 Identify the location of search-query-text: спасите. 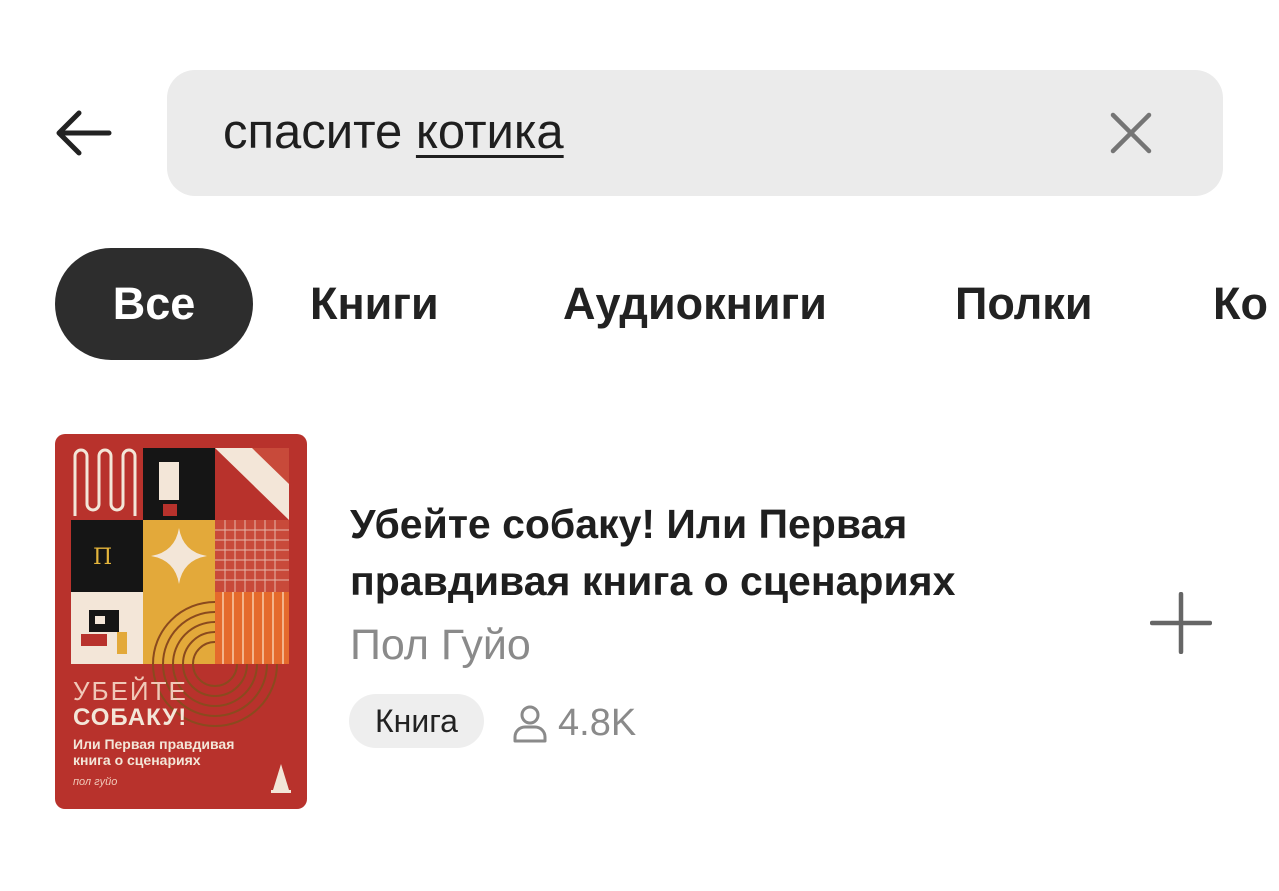
(319, 132).